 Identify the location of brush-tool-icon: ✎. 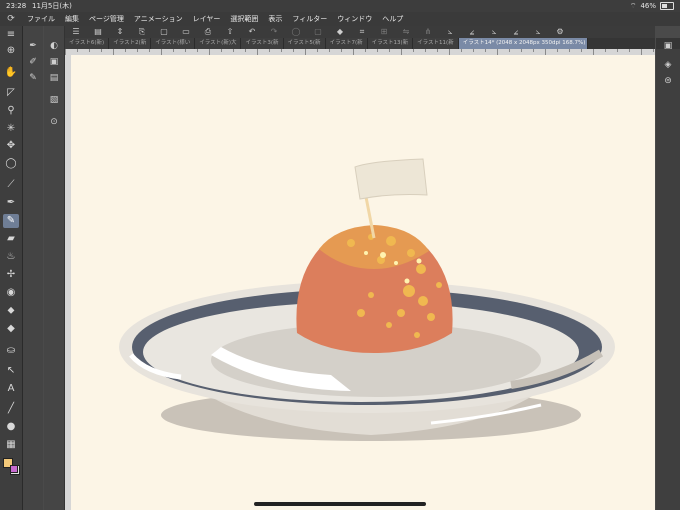
(11, 221).